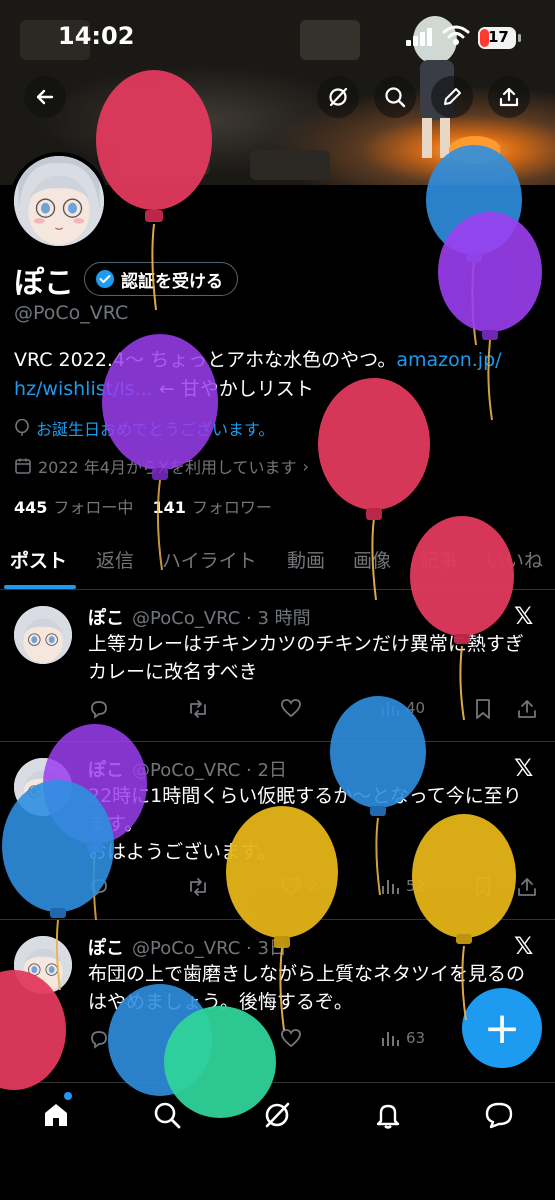 Image resolution: width=555 pixels, height=1200 pixels. I want to click on nav-grok, so click(277, 1115).